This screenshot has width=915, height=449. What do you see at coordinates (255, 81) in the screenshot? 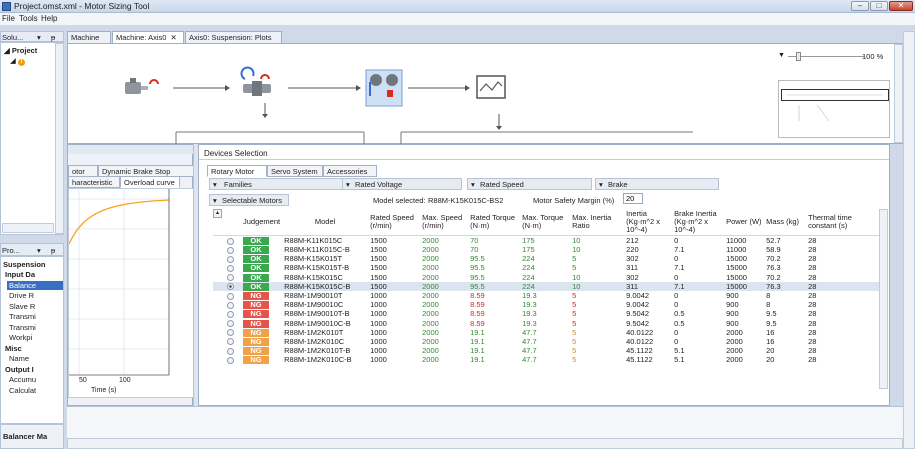
I see `coupling-icon` at bounding box center [255, 81].